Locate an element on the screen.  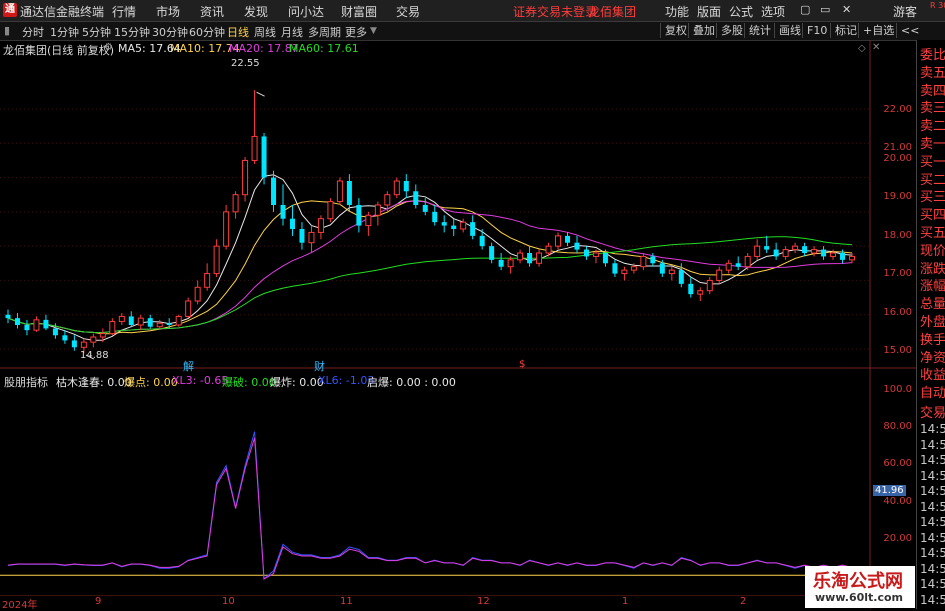
low-price-label: 14.88 is located at coordinates (94, 355).